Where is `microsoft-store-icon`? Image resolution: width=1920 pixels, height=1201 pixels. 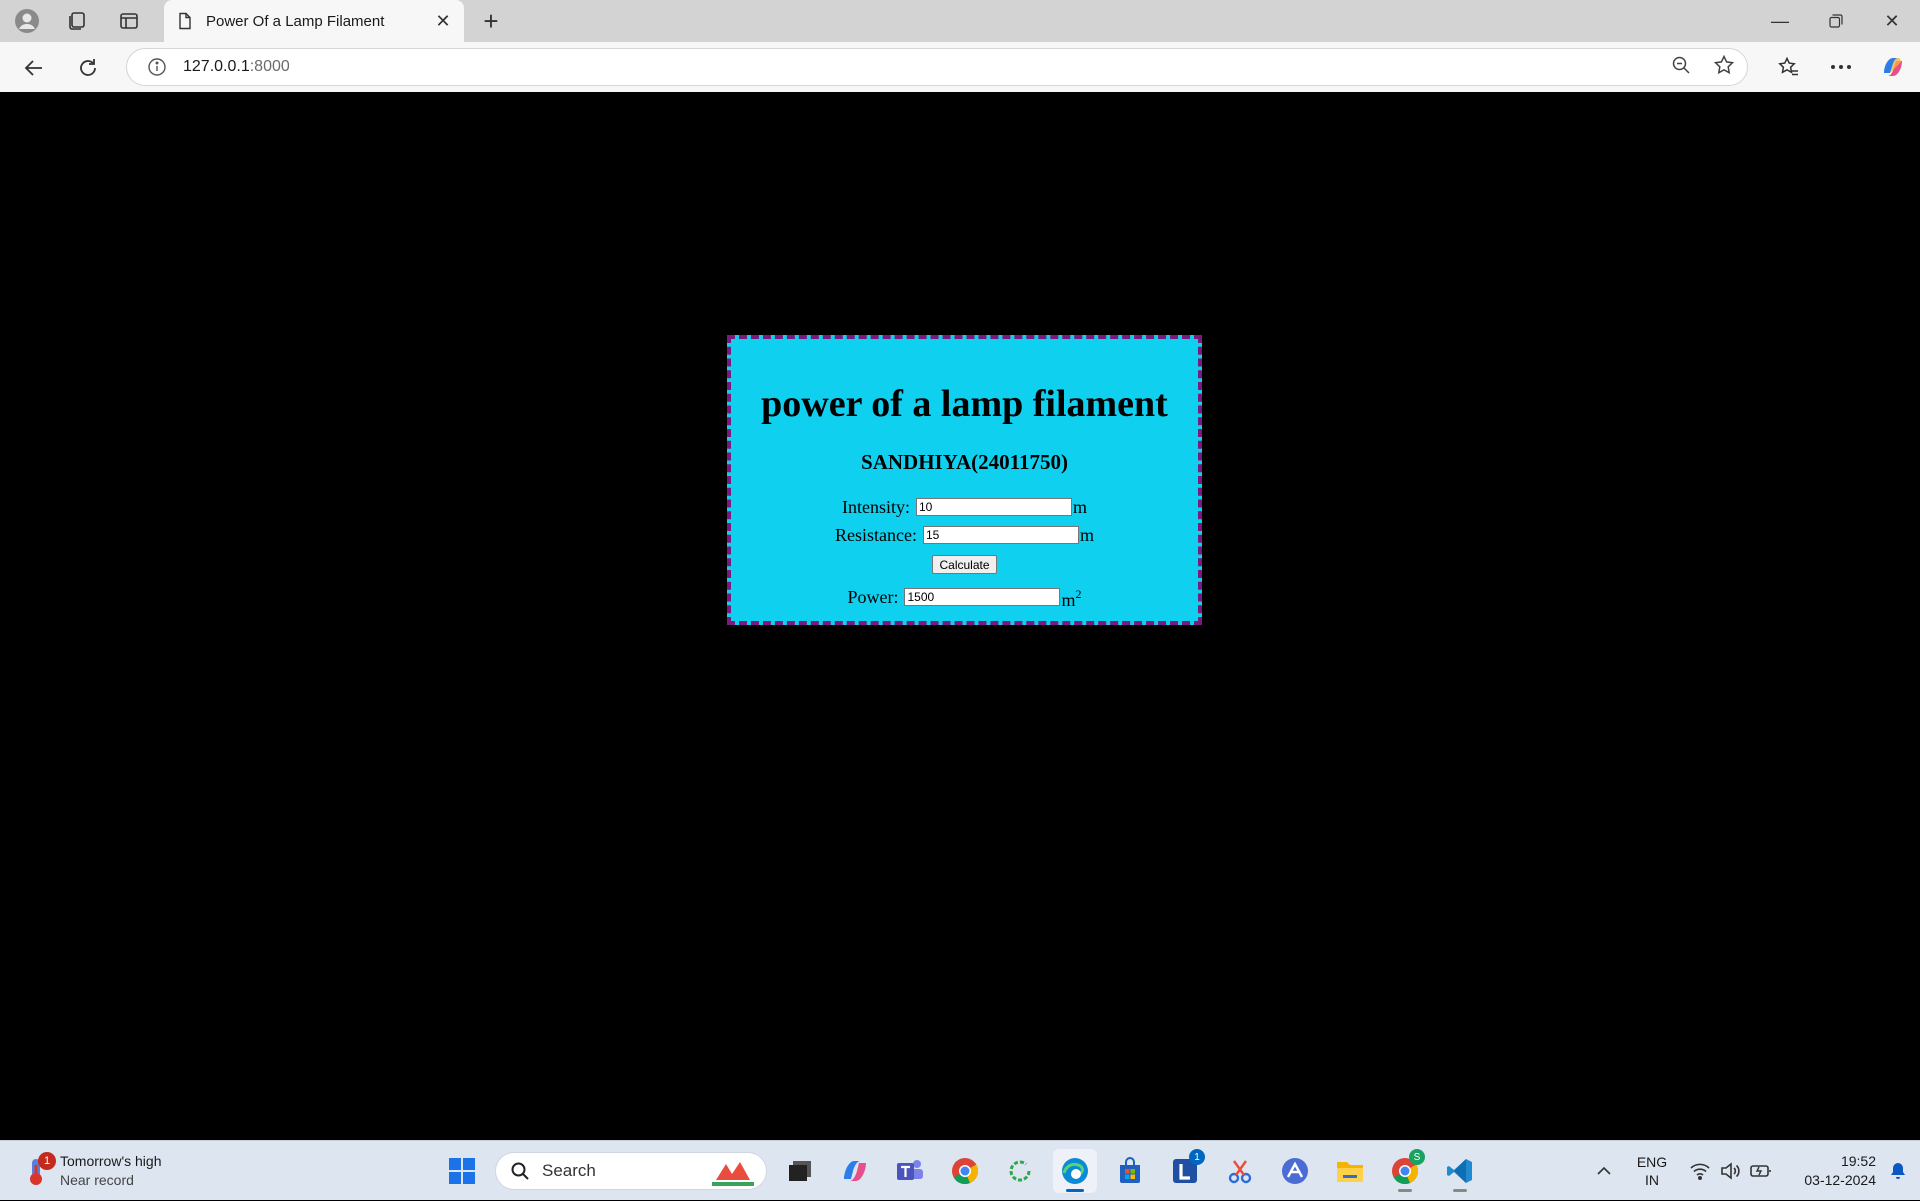
microsoft-store-icon is located at coordinates (1130, 1171).